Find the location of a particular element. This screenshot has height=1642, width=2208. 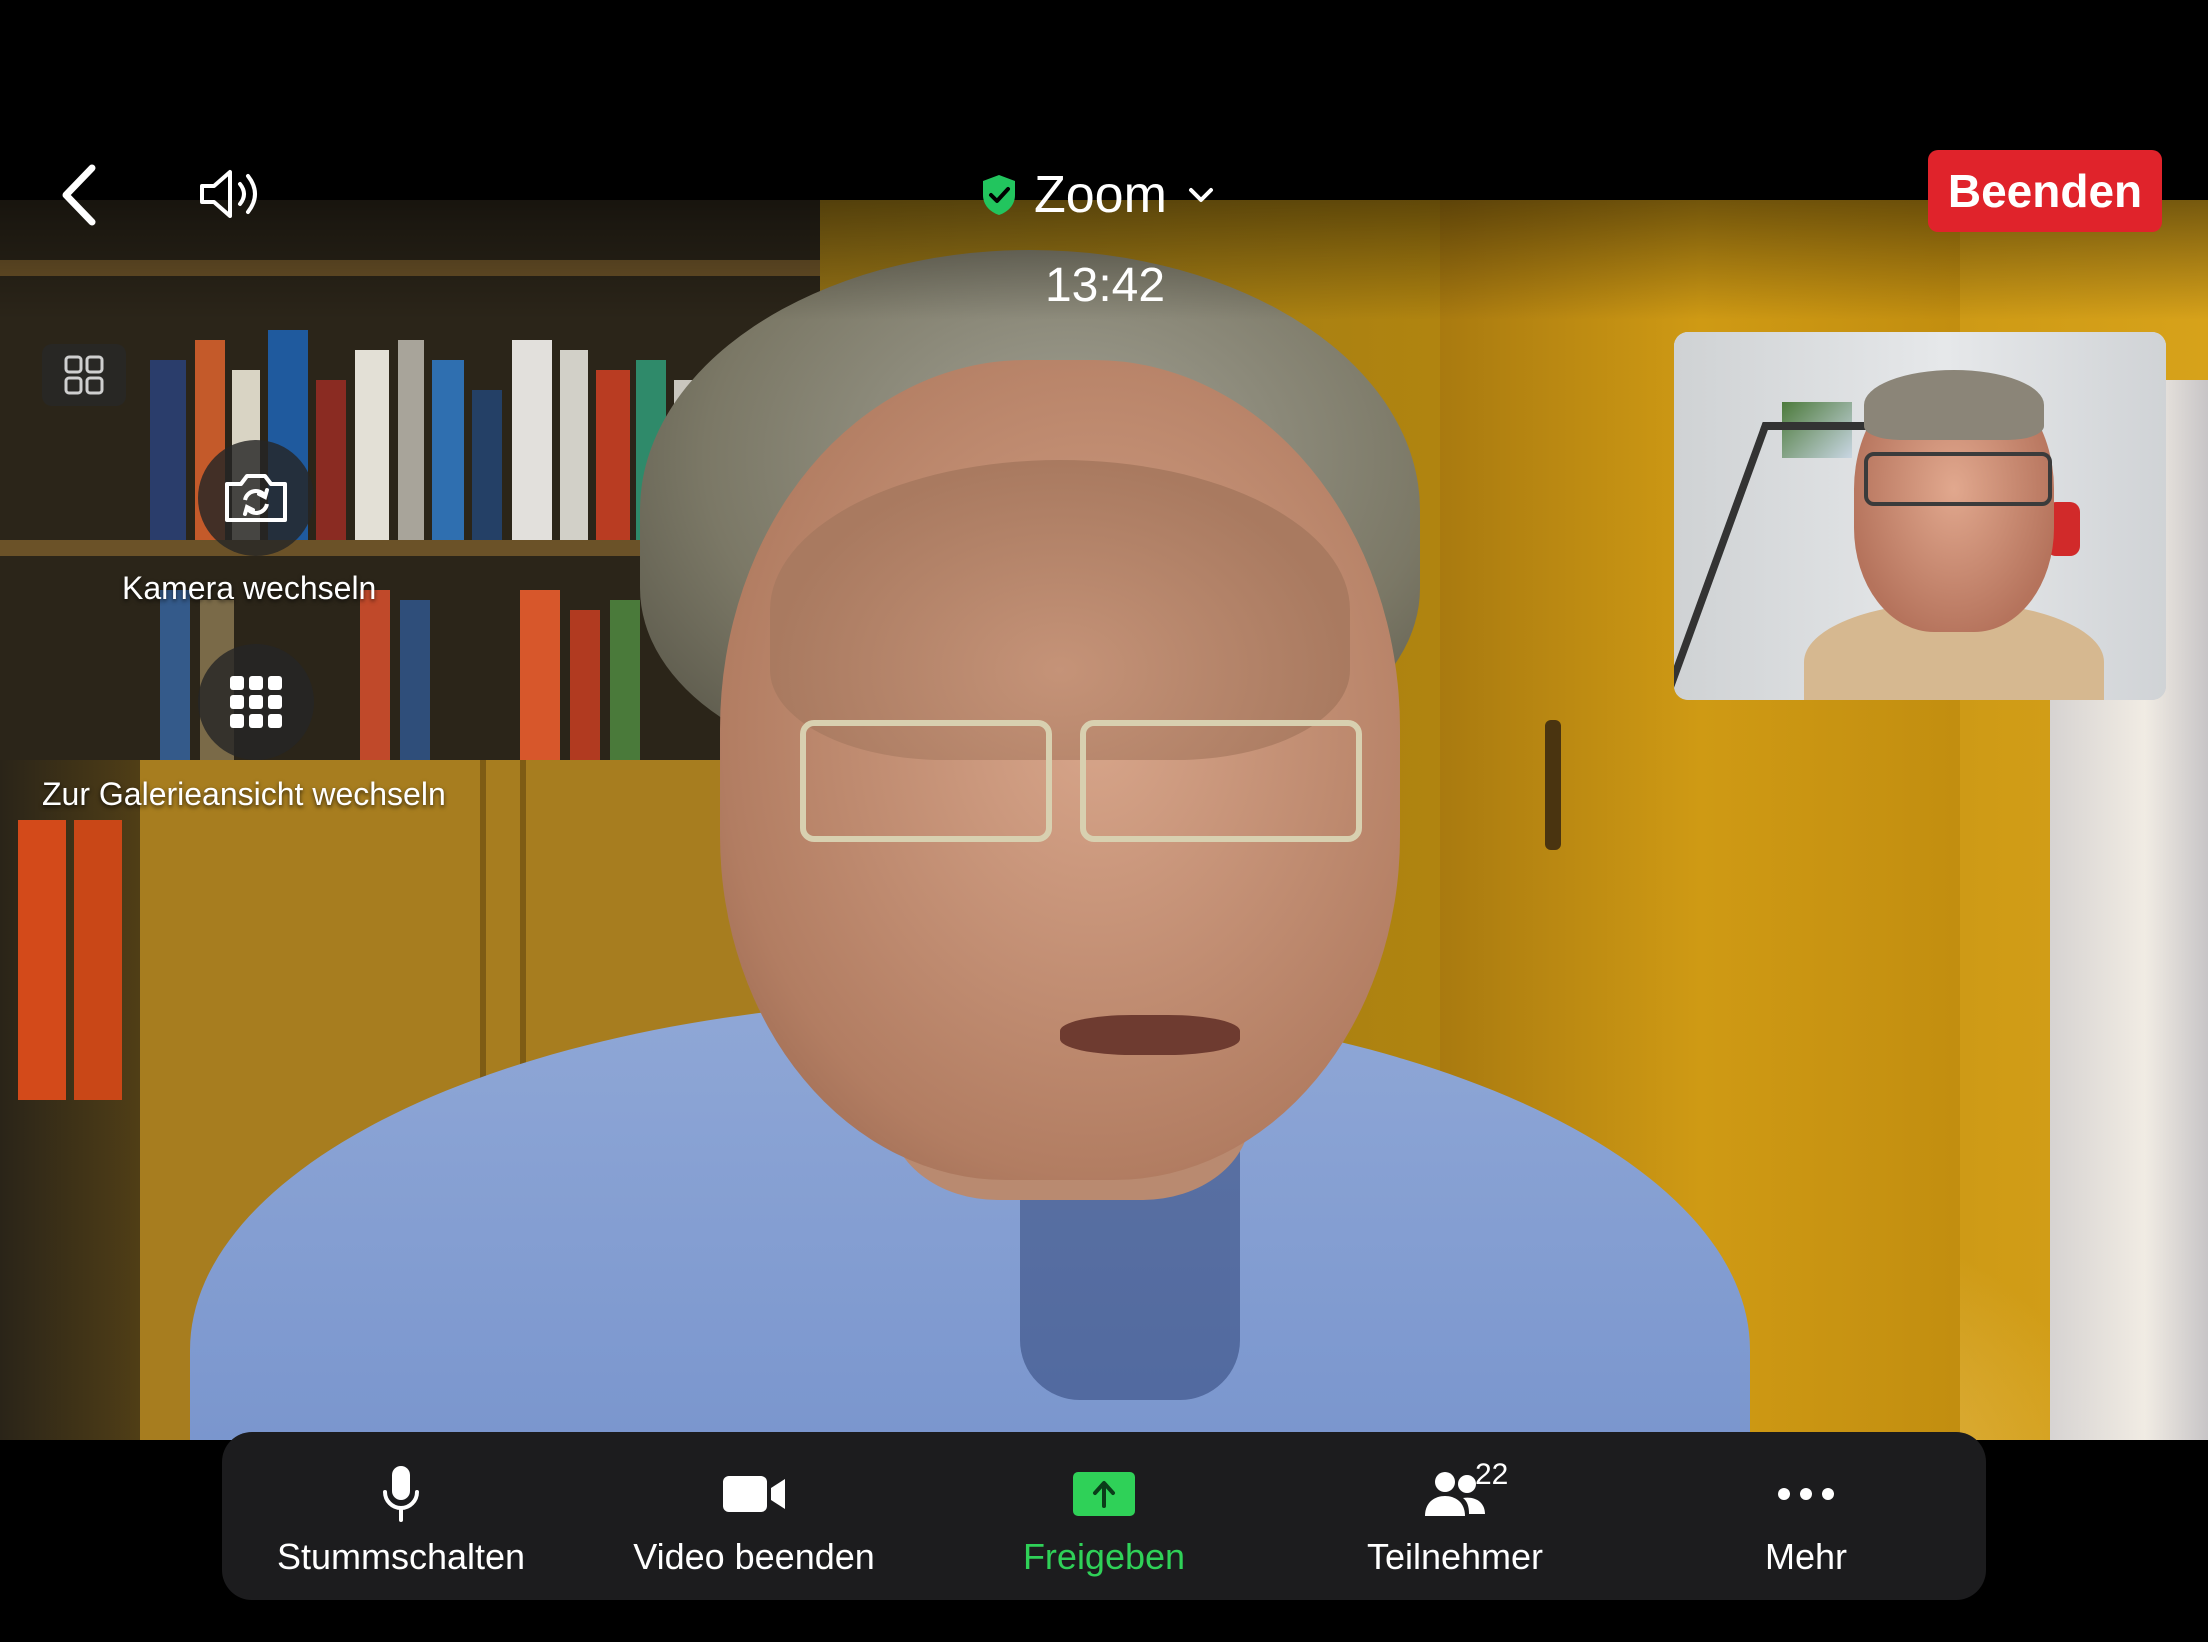

speaker-button is located at coordinates (231, 194).